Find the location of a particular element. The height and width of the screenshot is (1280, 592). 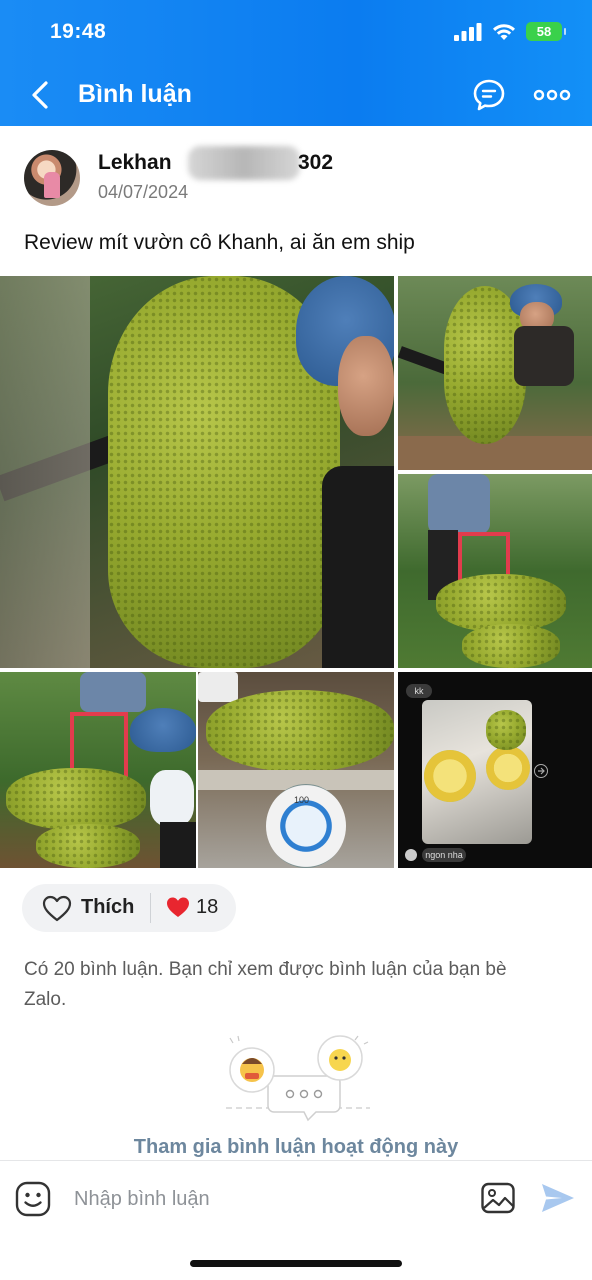

status-time: 19:48 is located at coordinates (78, 31).